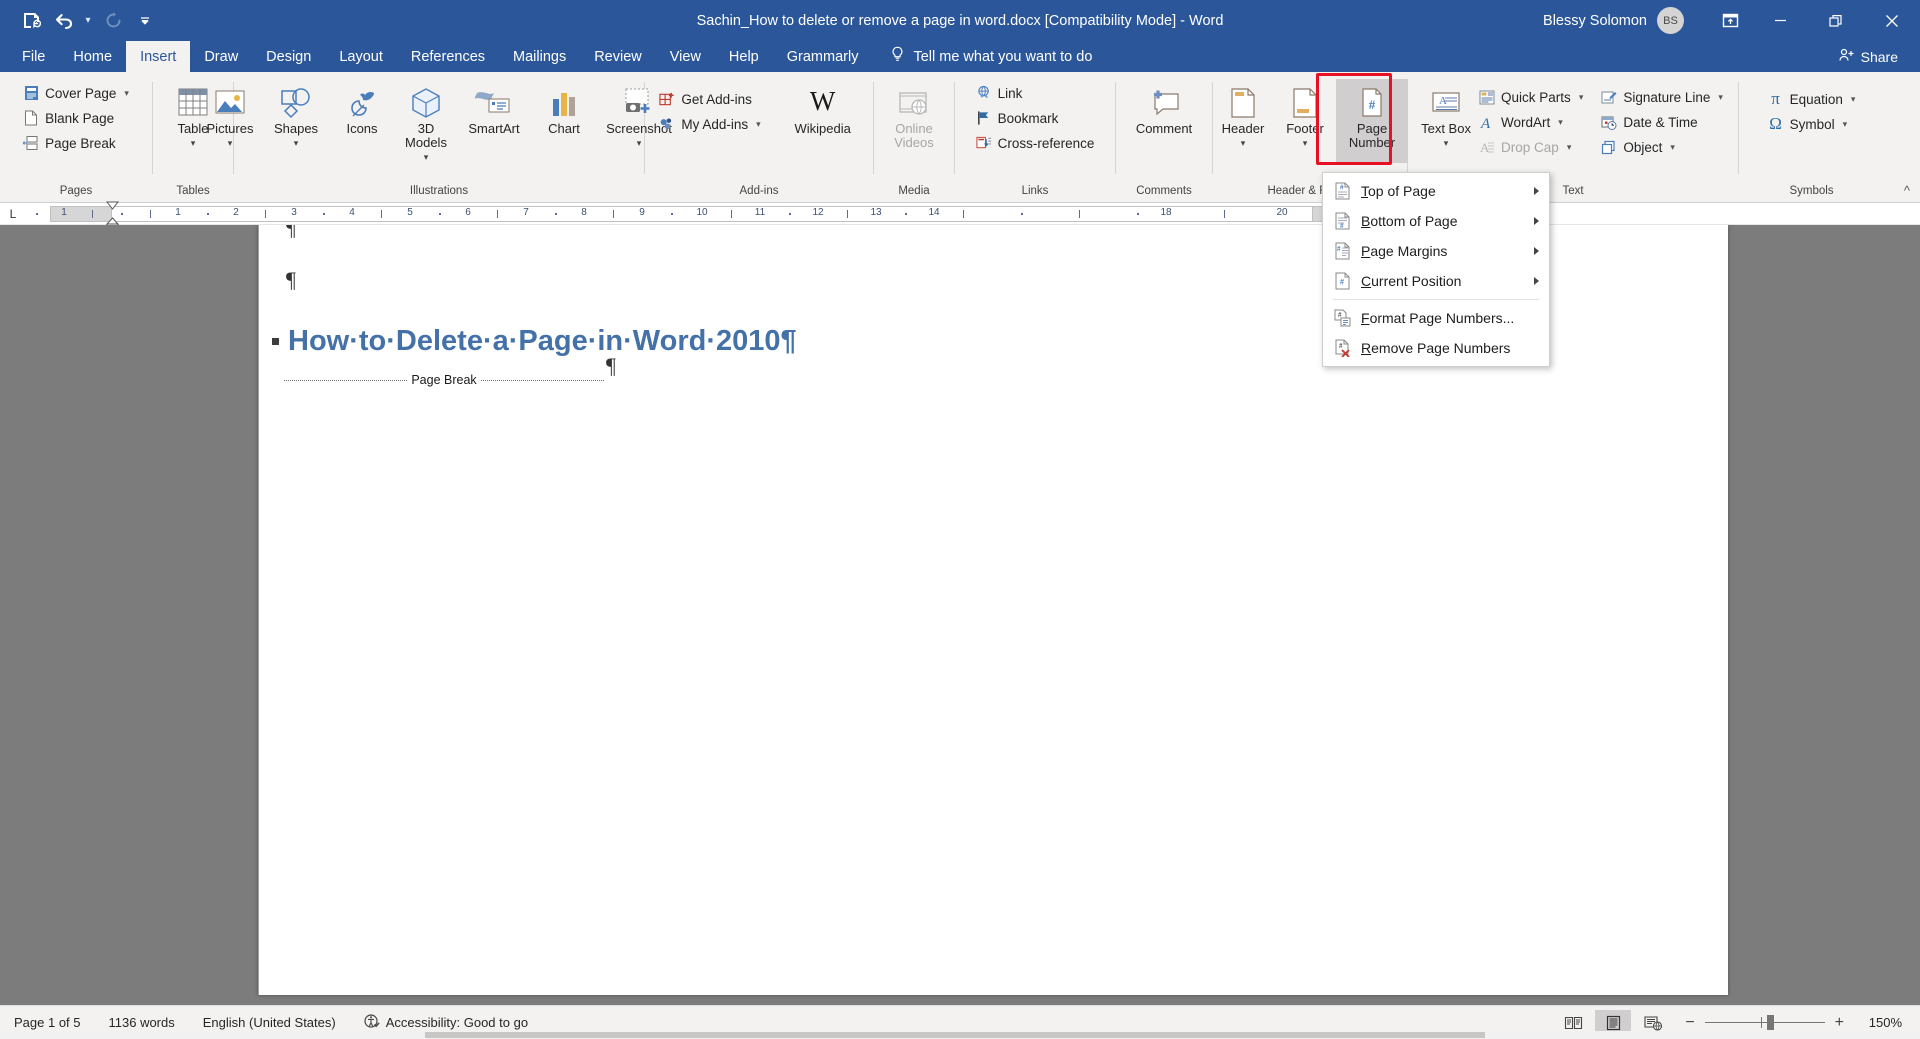  I want to click on customize-qat-icon, so click(145, 21).